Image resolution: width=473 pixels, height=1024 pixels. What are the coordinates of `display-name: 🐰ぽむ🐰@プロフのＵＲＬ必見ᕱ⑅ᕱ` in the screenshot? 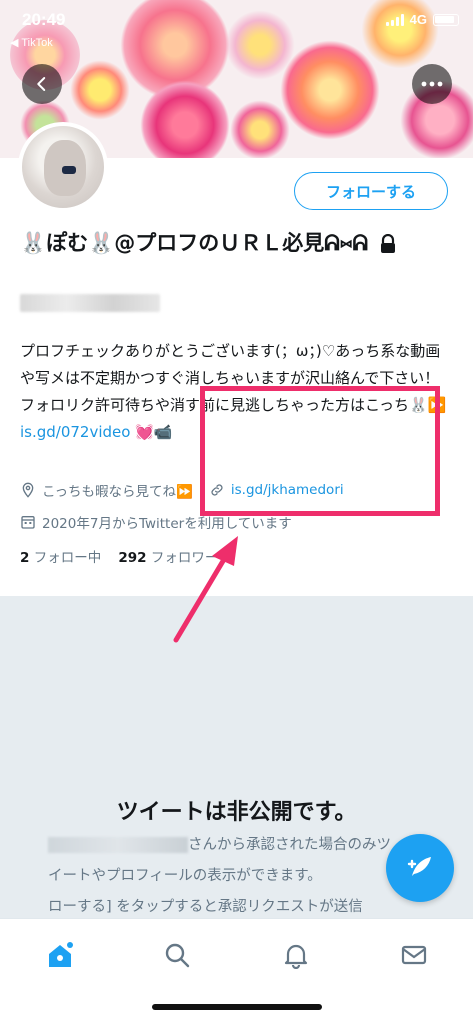 It's located at (240, 243).